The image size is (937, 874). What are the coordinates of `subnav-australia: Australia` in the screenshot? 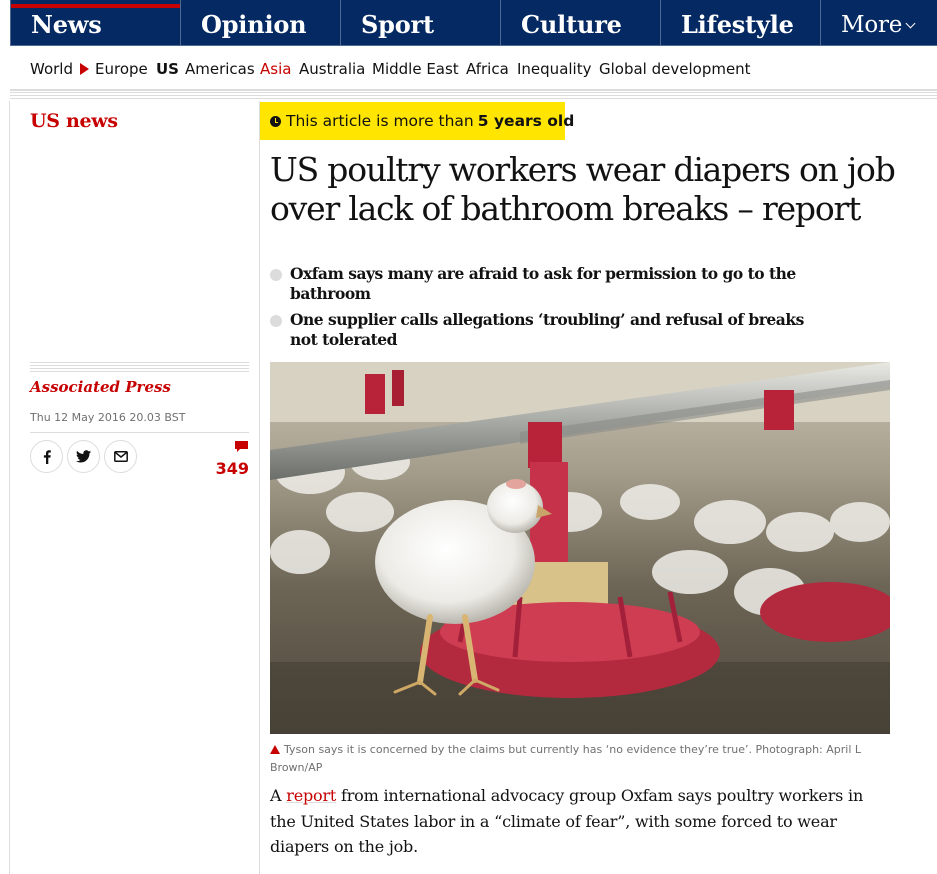 It's located at (332, 69).